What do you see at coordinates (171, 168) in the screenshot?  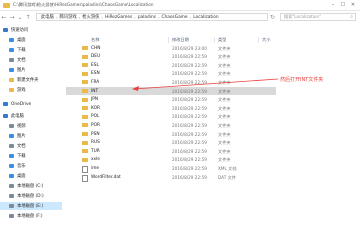 I see `file-row: ime 2016/8/29 22:59 XML 文档` at bounding box center [171, 168].